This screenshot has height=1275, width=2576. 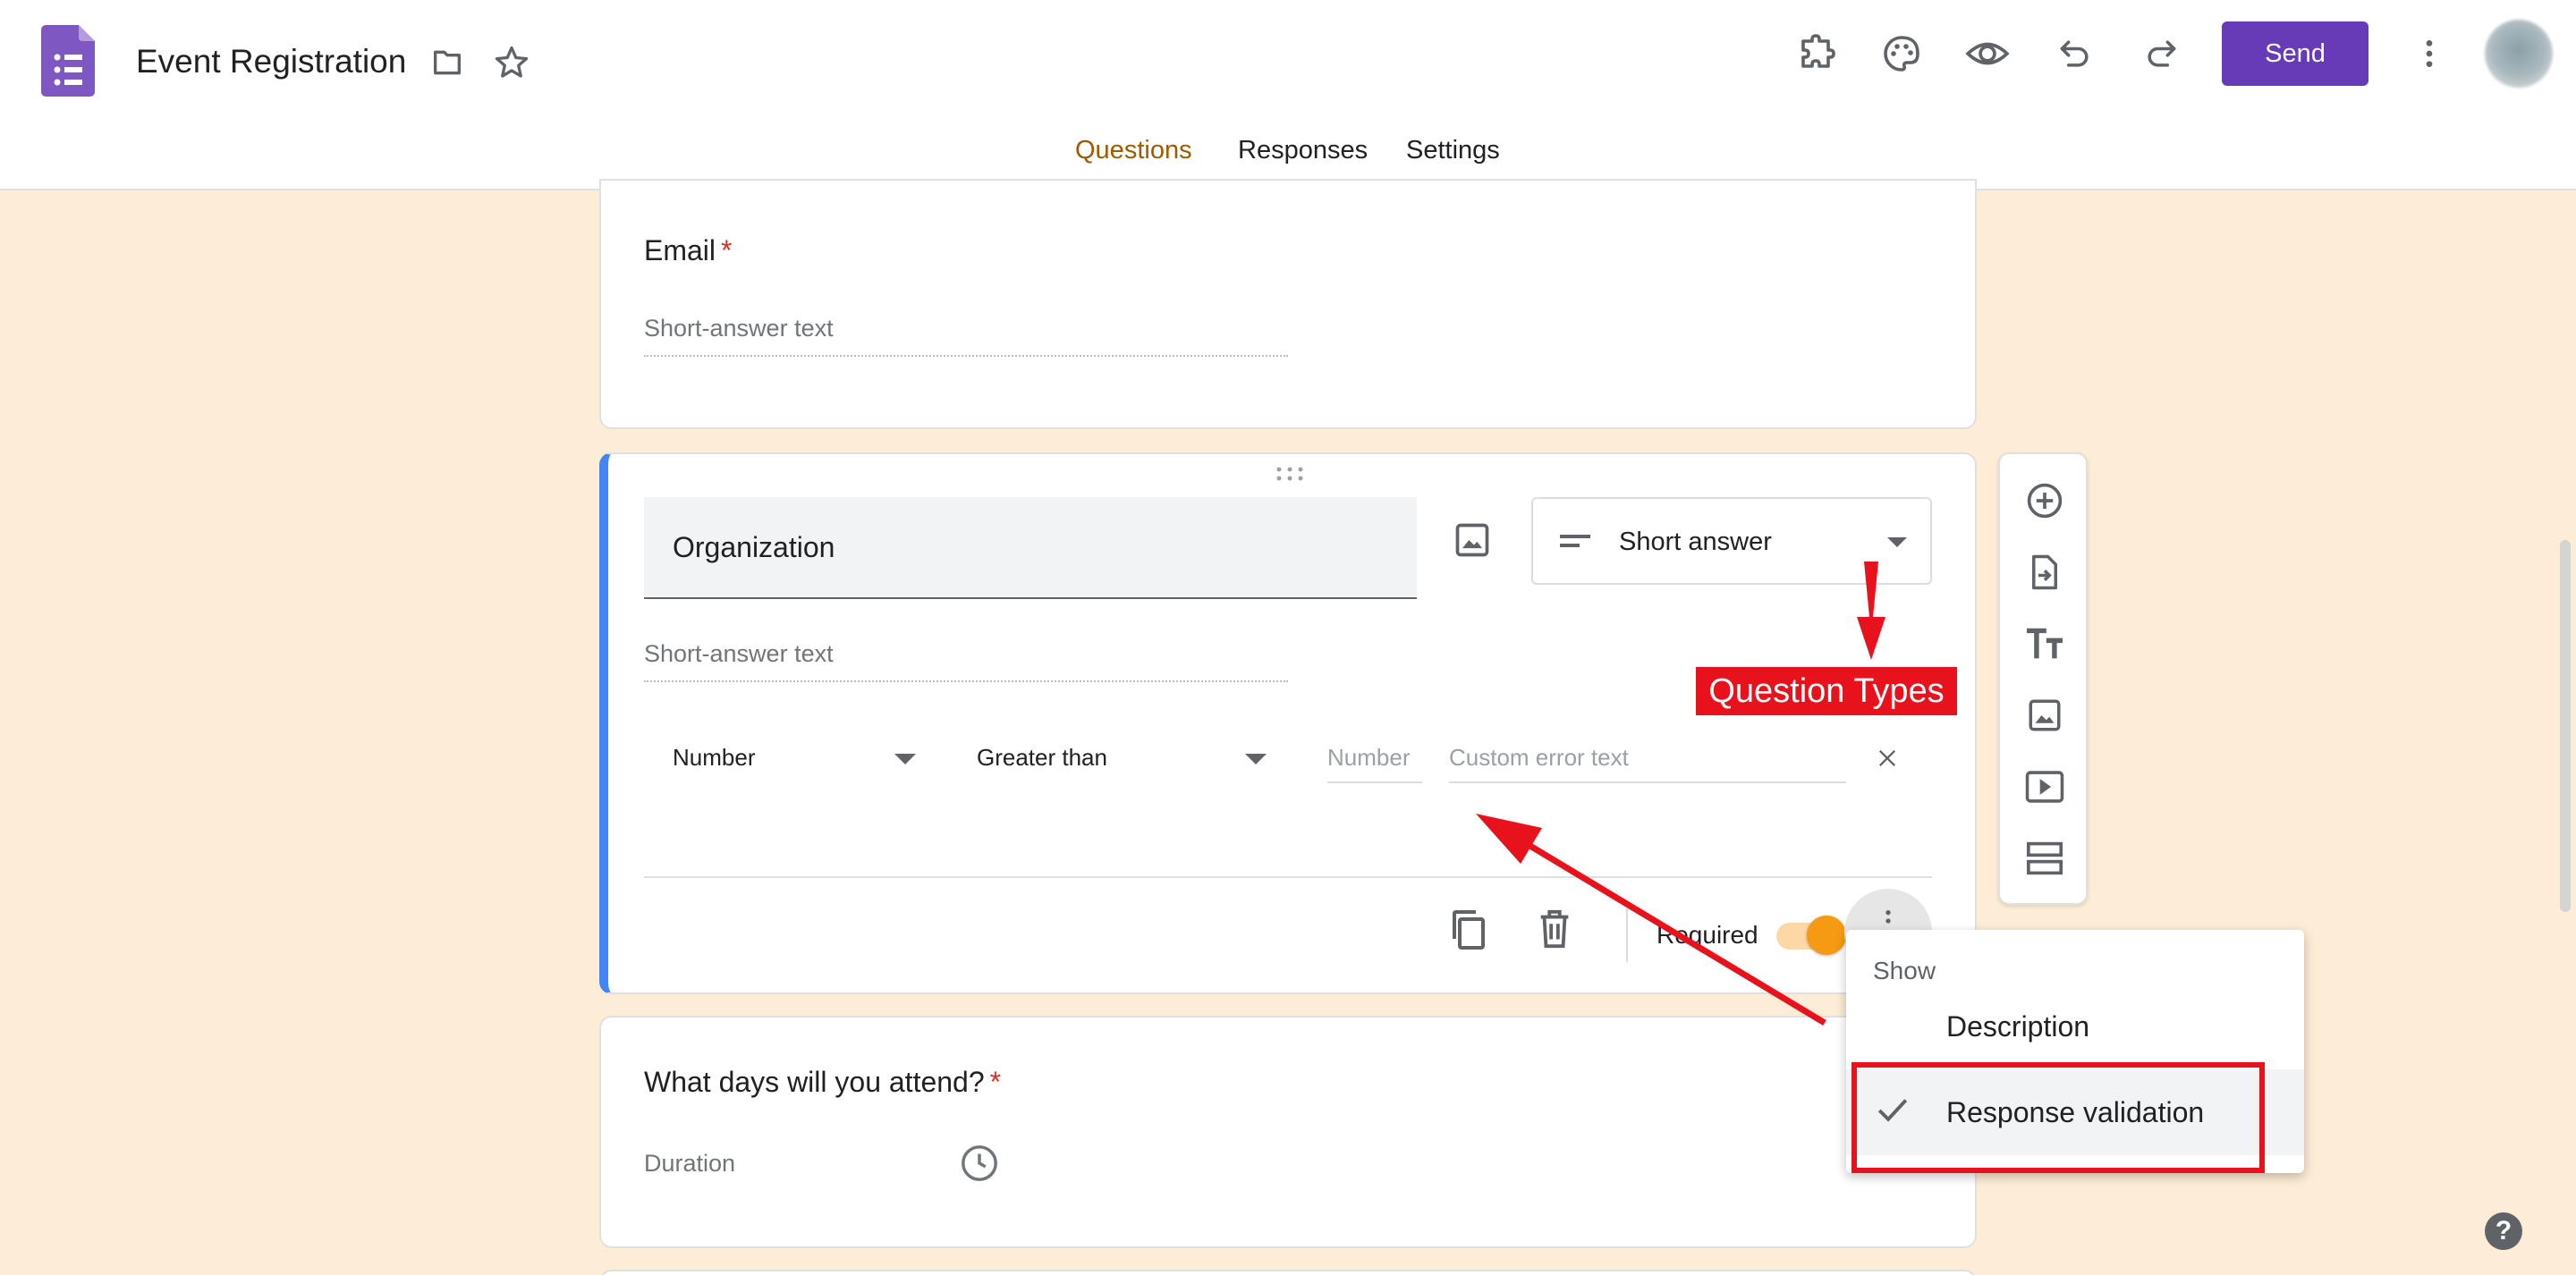 What do you see at coordinates (2503, 1231) in the screenshot?
I see `help-icon: ?` at bounding box center [2503, 1231].